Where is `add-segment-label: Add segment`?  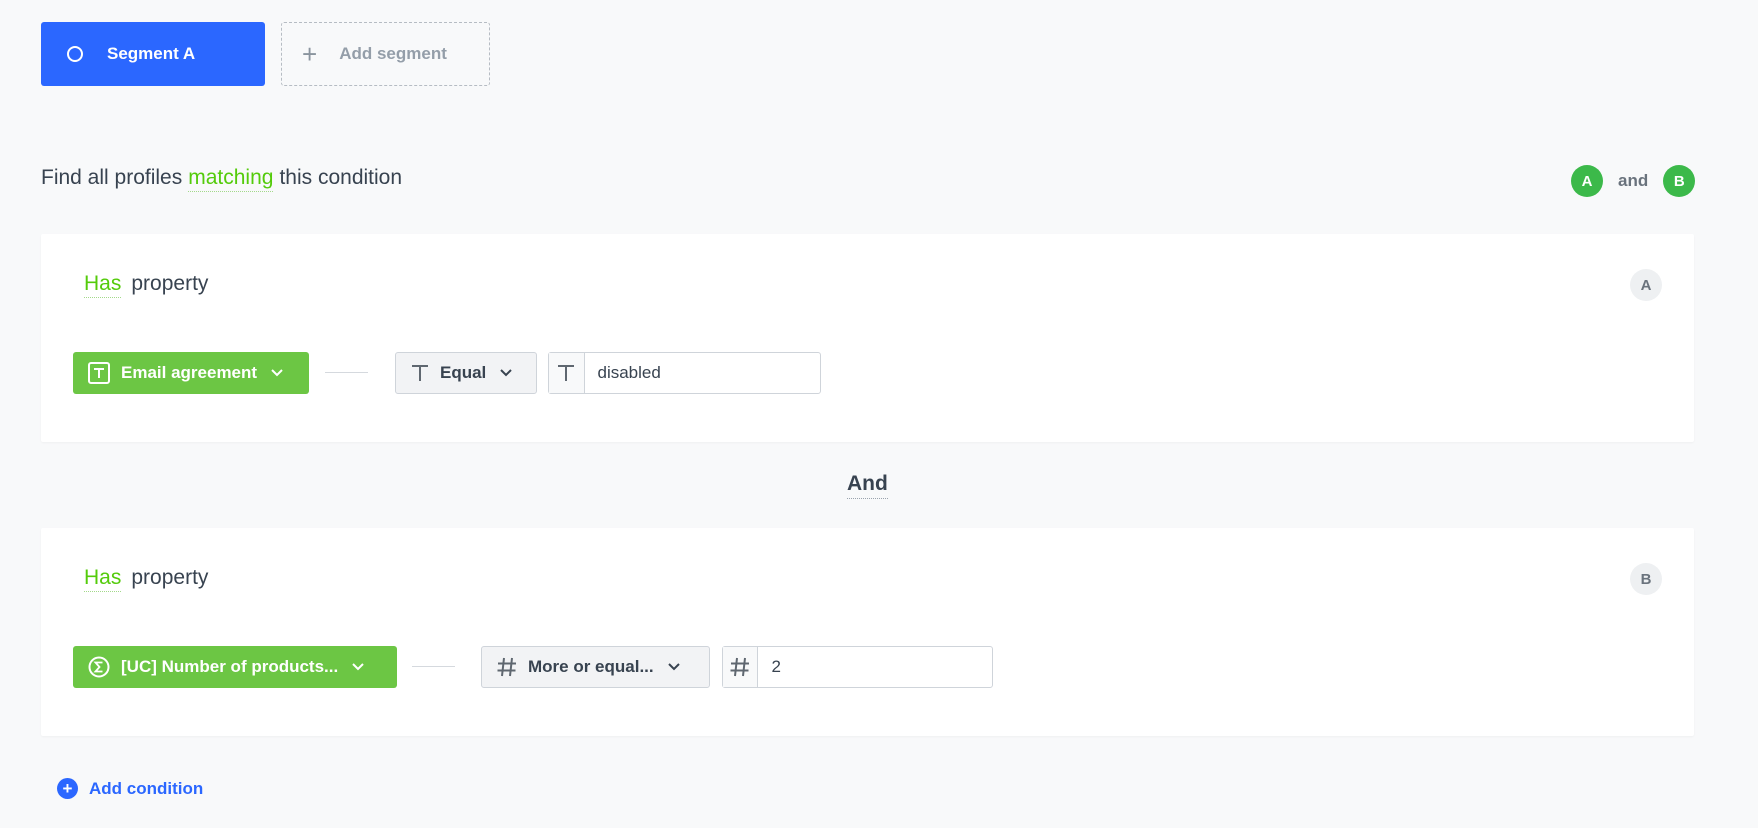
add-segment-label: Add segment is located at coordinates (393, 53).